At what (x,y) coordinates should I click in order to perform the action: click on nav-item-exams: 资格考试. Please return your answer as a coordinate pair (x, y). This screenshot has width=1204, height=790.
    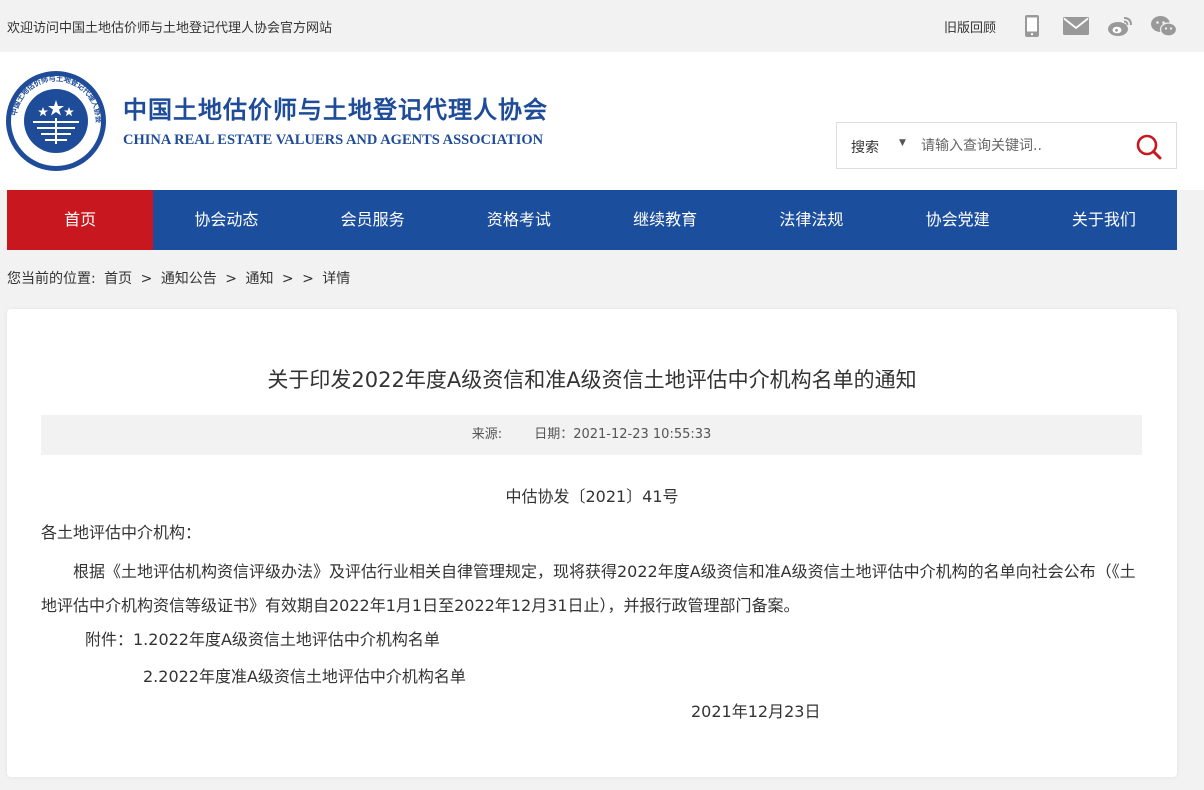
    Looking at the image, I should click on (519, 220).